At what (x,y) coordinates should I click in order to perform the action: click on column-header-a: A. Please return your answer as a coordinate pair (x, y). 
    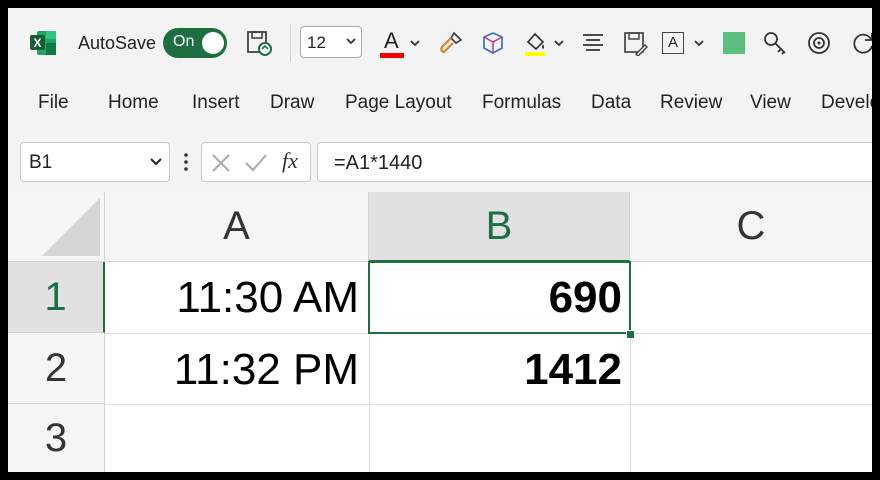
    Looking at the image, I should click on (237, 227).